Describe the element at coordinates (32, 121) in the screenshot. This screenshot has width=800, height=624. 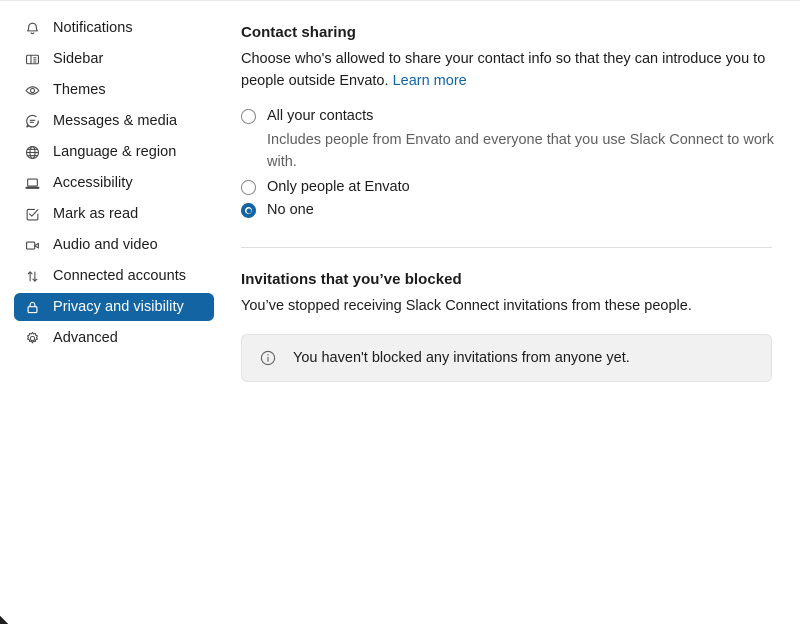
I see `message-bubble-icon` at that location.